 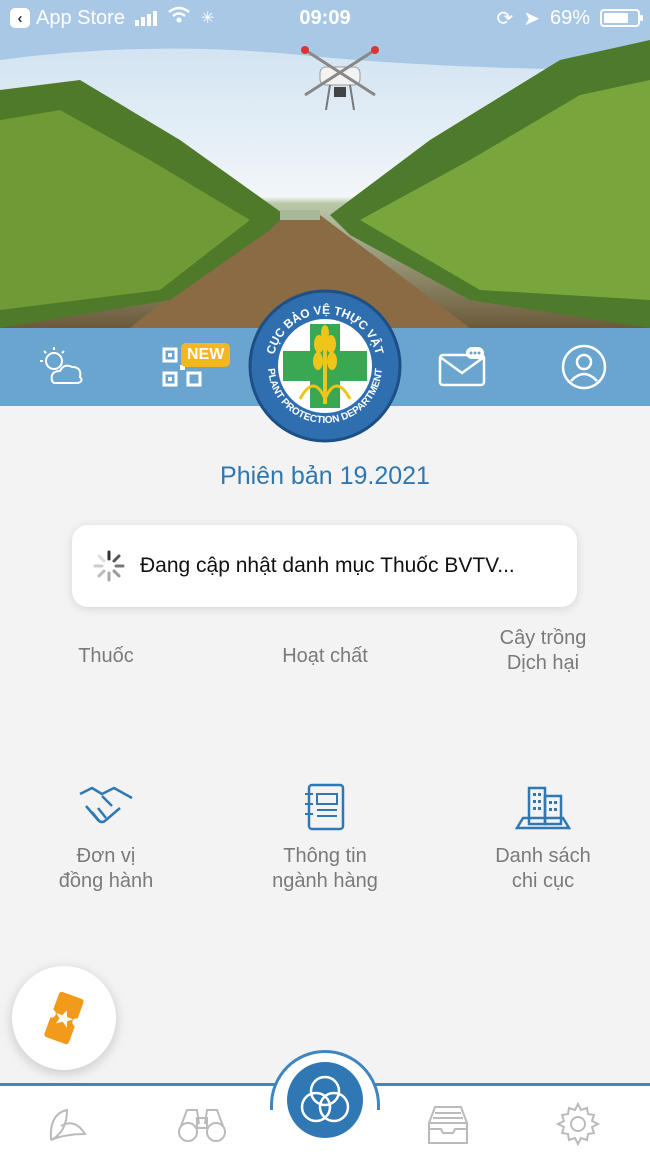 I want to click on nav-settings, so click(x=578, y=1124).